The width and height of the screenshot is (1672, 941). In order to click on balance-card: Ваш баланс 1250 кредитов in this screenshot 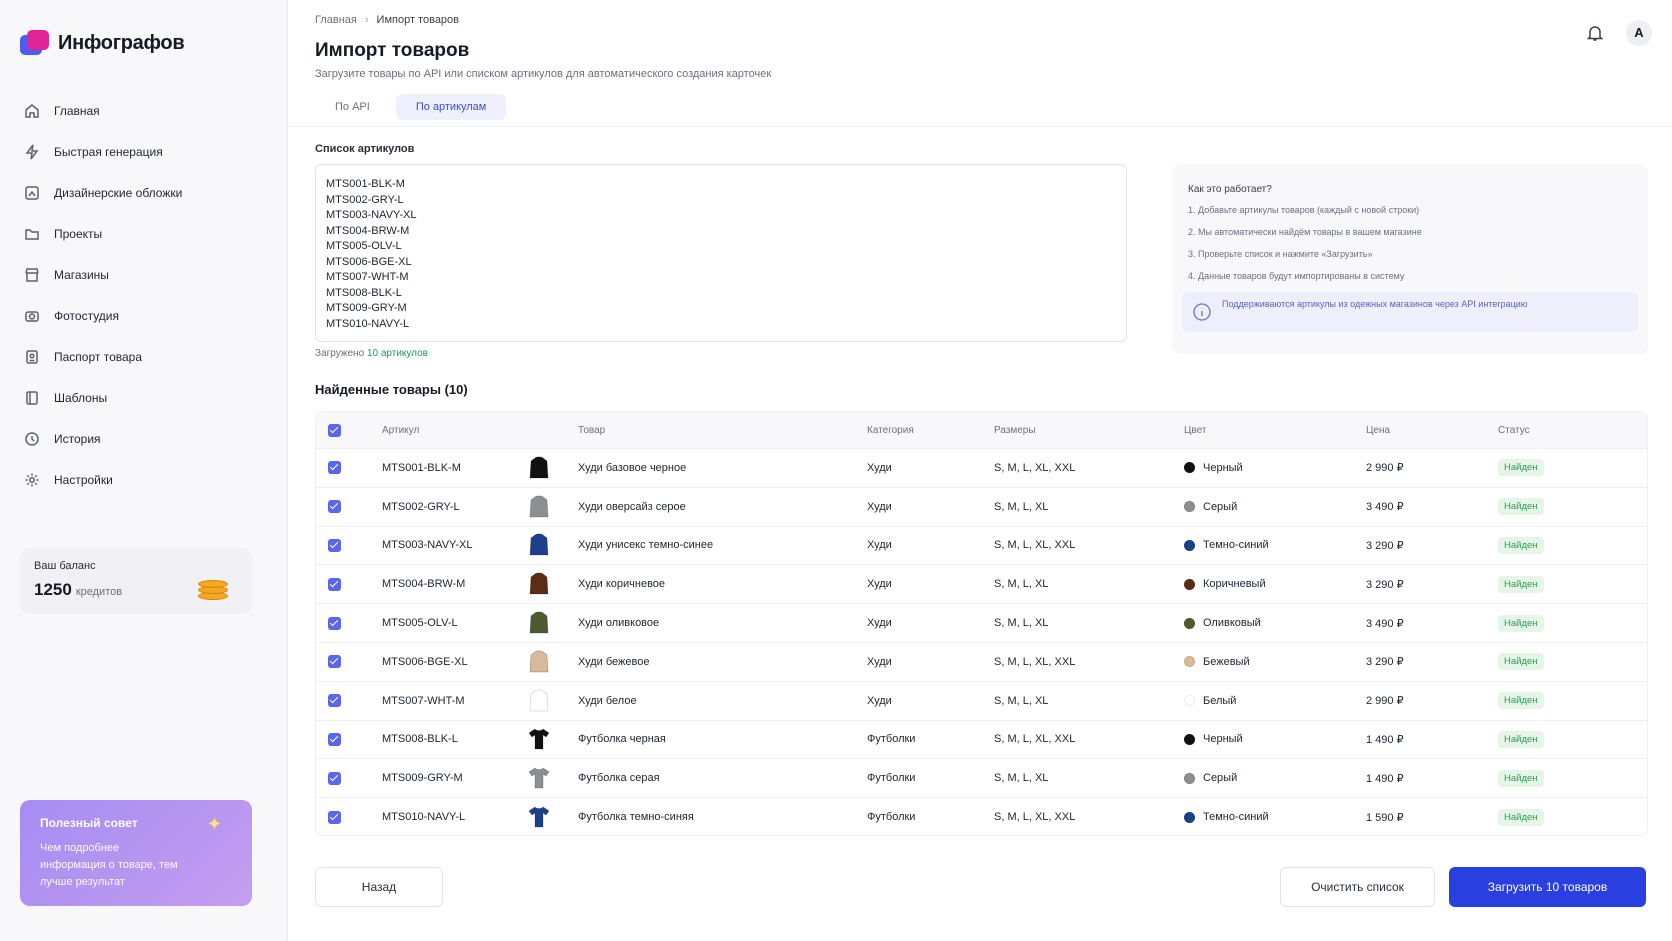, I will do `click(136, 581)`.